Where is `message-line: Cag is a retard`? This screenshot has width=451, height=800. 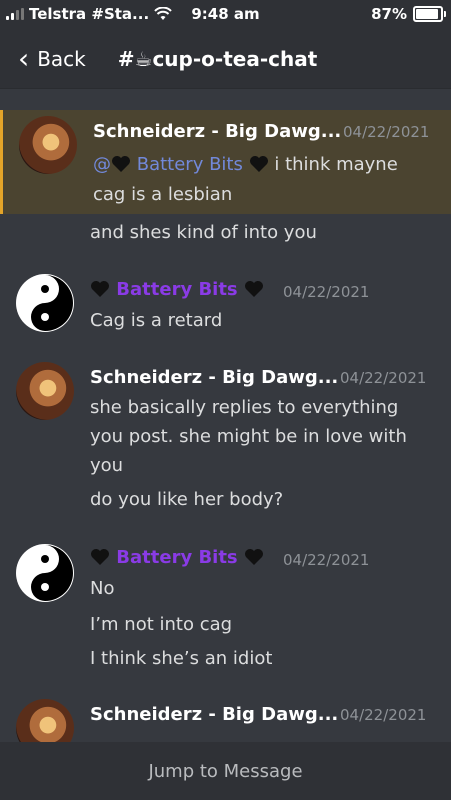 message-line: Cag is a retard is located at coordinates (156, 320).